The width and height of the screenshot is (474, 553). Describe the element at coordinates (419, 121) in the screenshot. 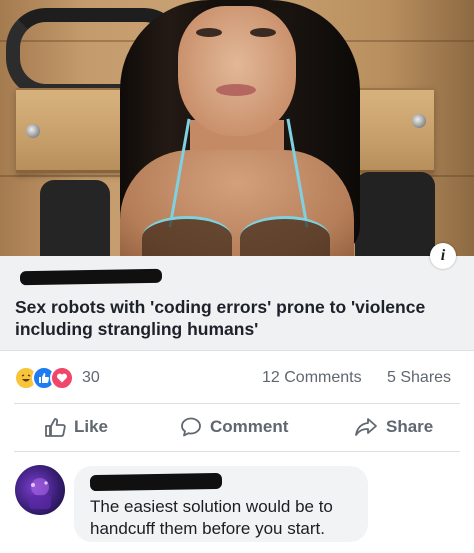

I see `screw-right` at that location.